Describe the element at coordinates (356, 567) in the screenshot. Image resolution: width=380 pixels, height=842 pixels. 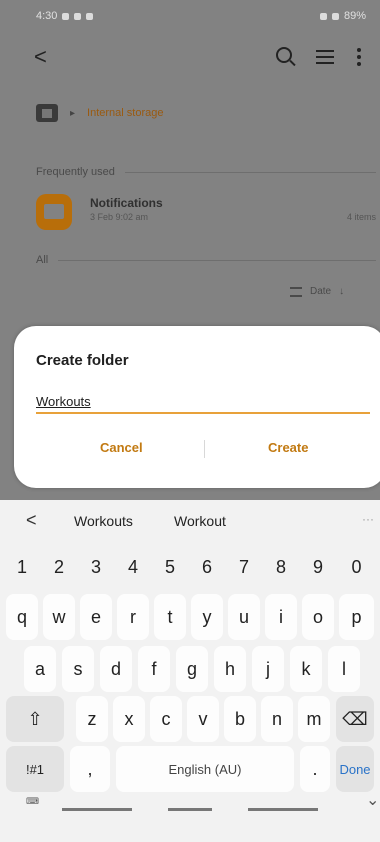
I see `key-0: 0` at that location.